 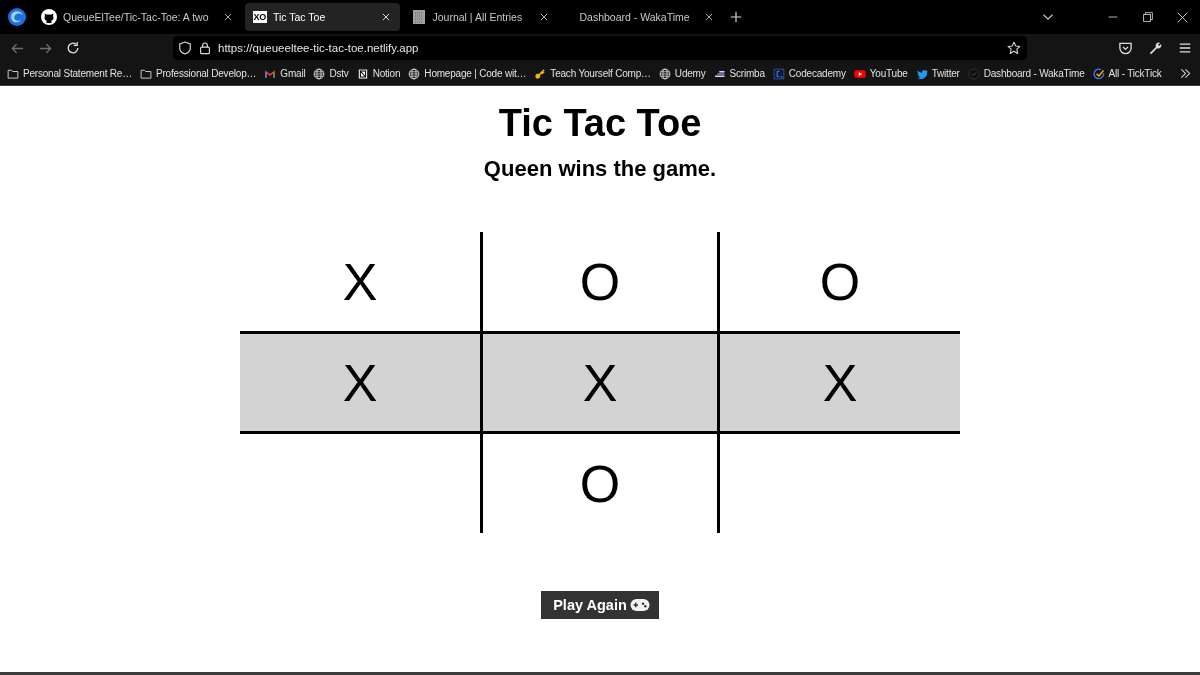 What do you see at coordinates (600, 605) in the screenshot?
I see `play-again-button: Play Again` at bounding box center [600, 605].